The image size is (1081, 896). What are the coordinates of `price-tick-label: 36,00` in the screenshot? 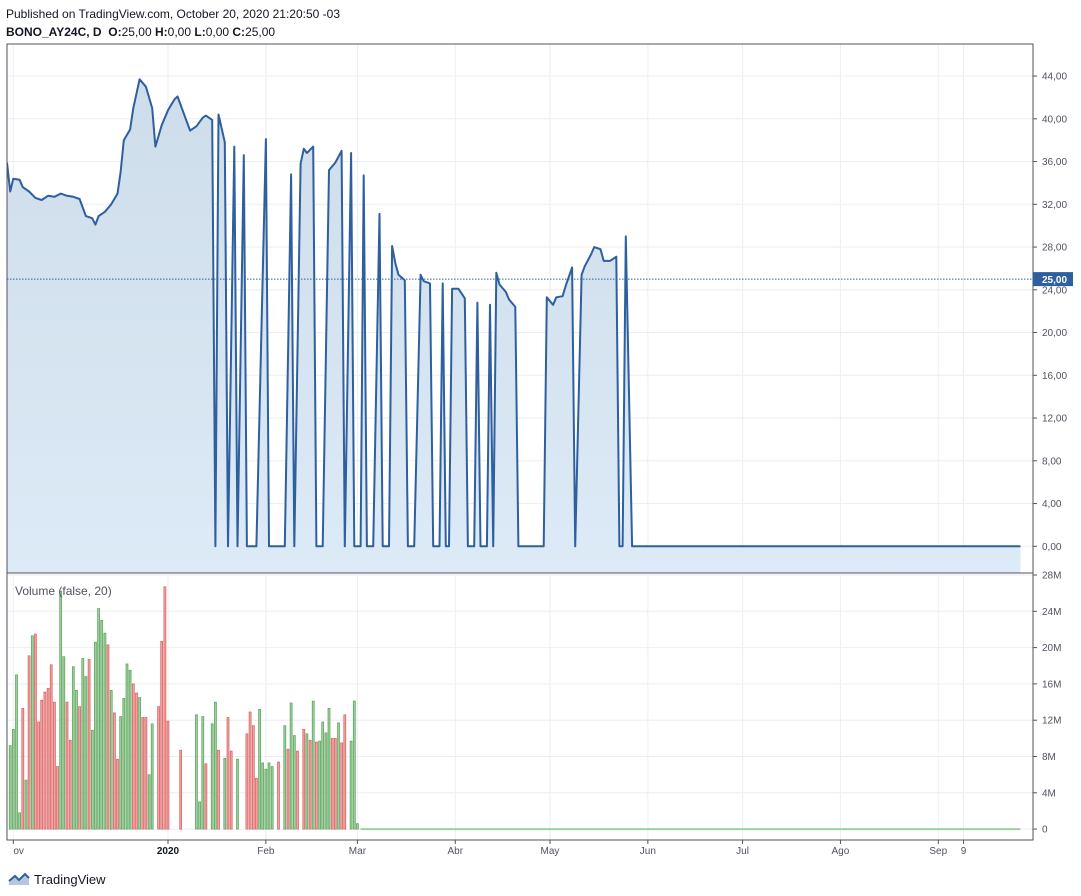 It's located at (1054, 162).